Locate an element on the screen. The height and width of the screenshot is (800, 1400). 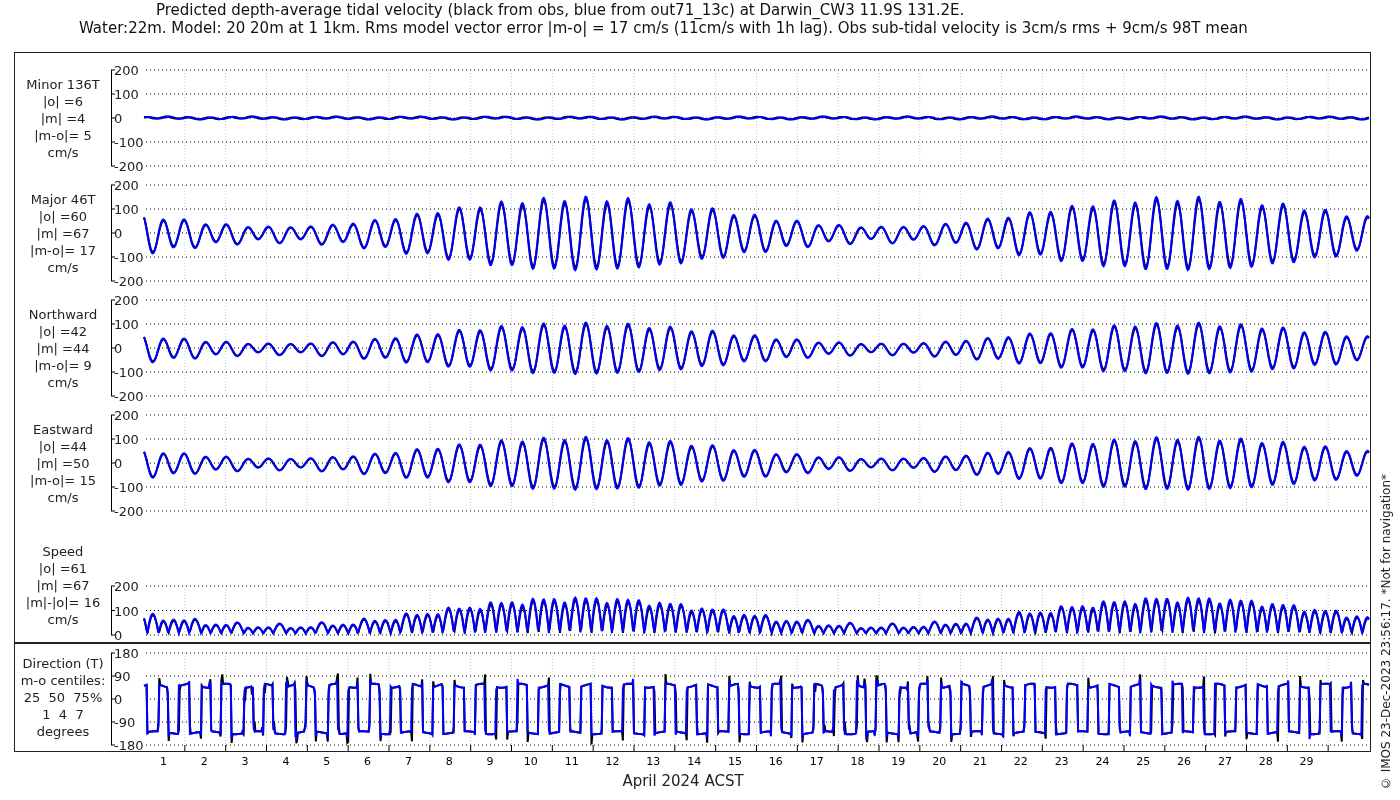
stat-label: m-o centiles: is located at coordinates (63, 680).